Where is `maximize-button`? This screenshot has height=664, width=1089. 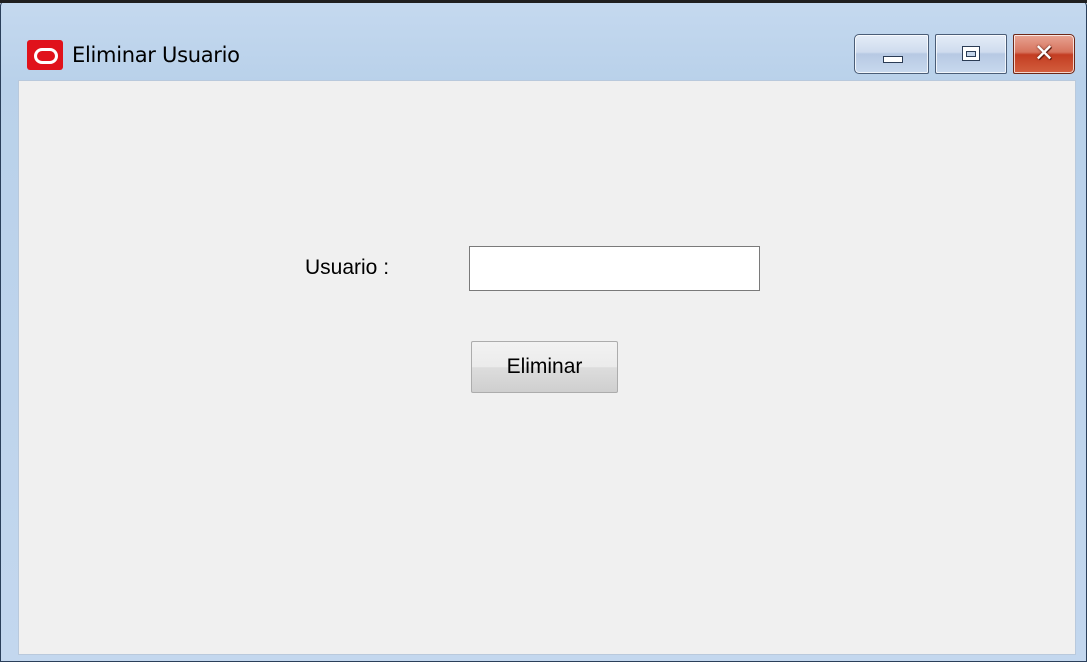
maximize-button is located at coordinates (971, 54).